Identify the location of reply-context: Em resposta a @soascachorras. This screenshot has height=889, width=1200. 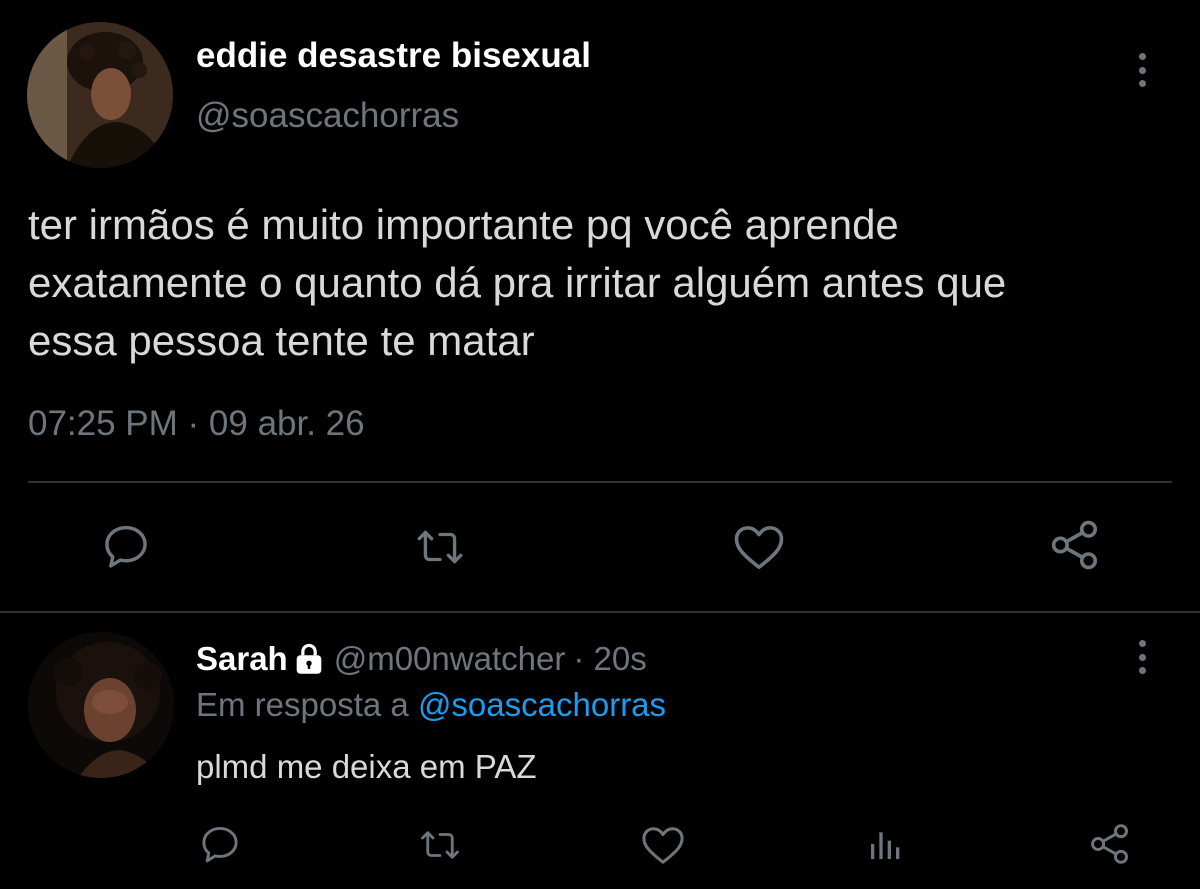
(431, 705).